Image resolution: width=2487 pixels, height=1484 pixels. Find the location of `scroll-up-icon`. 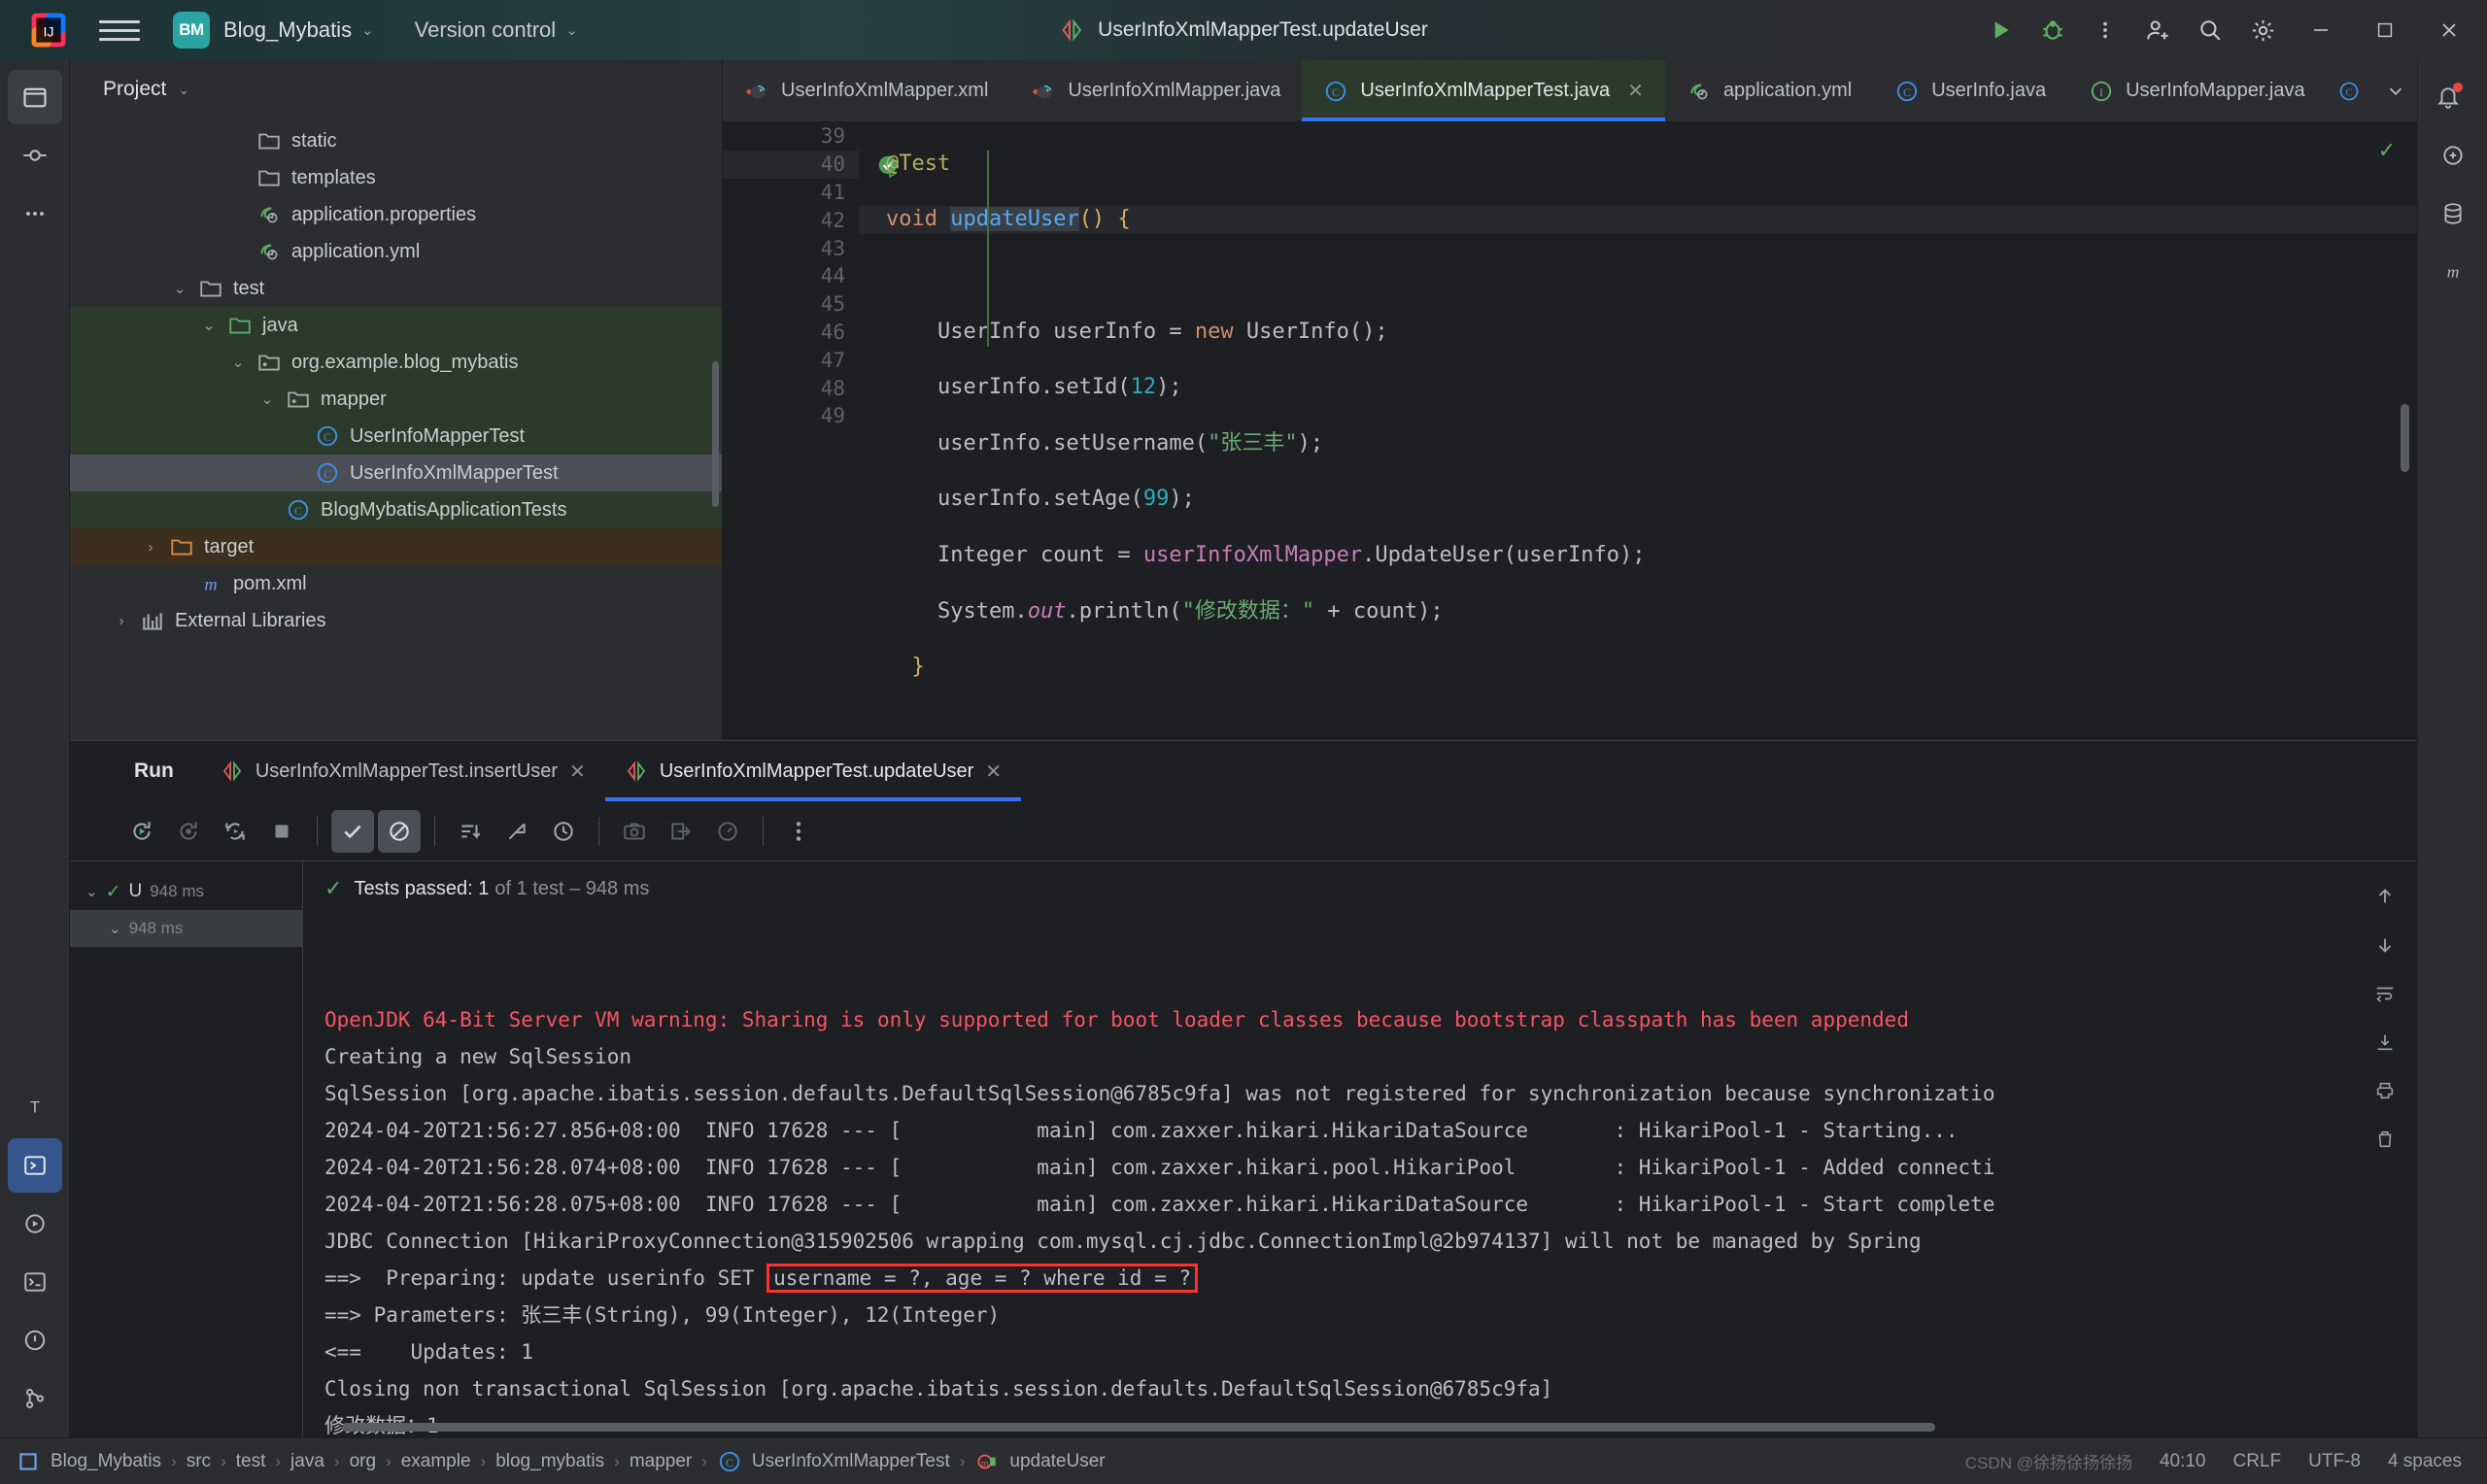

scroll-up-icon is located at coordinates (2385, 896).